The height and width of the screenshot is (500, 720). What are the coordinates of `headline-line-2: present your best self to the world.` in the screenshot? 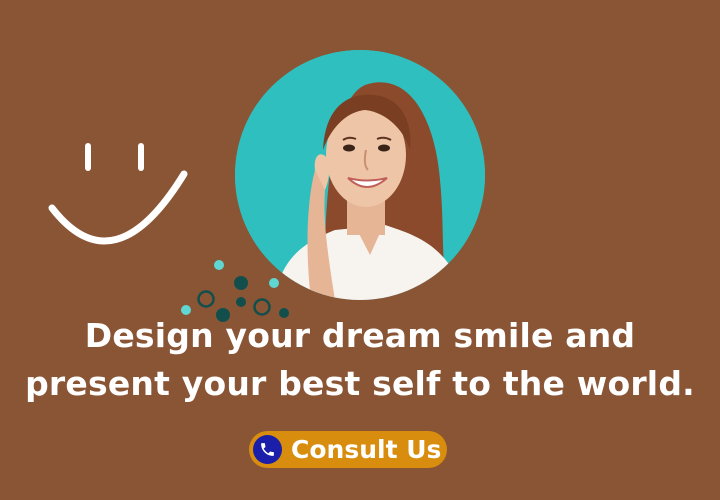 It's located at (360, 383).